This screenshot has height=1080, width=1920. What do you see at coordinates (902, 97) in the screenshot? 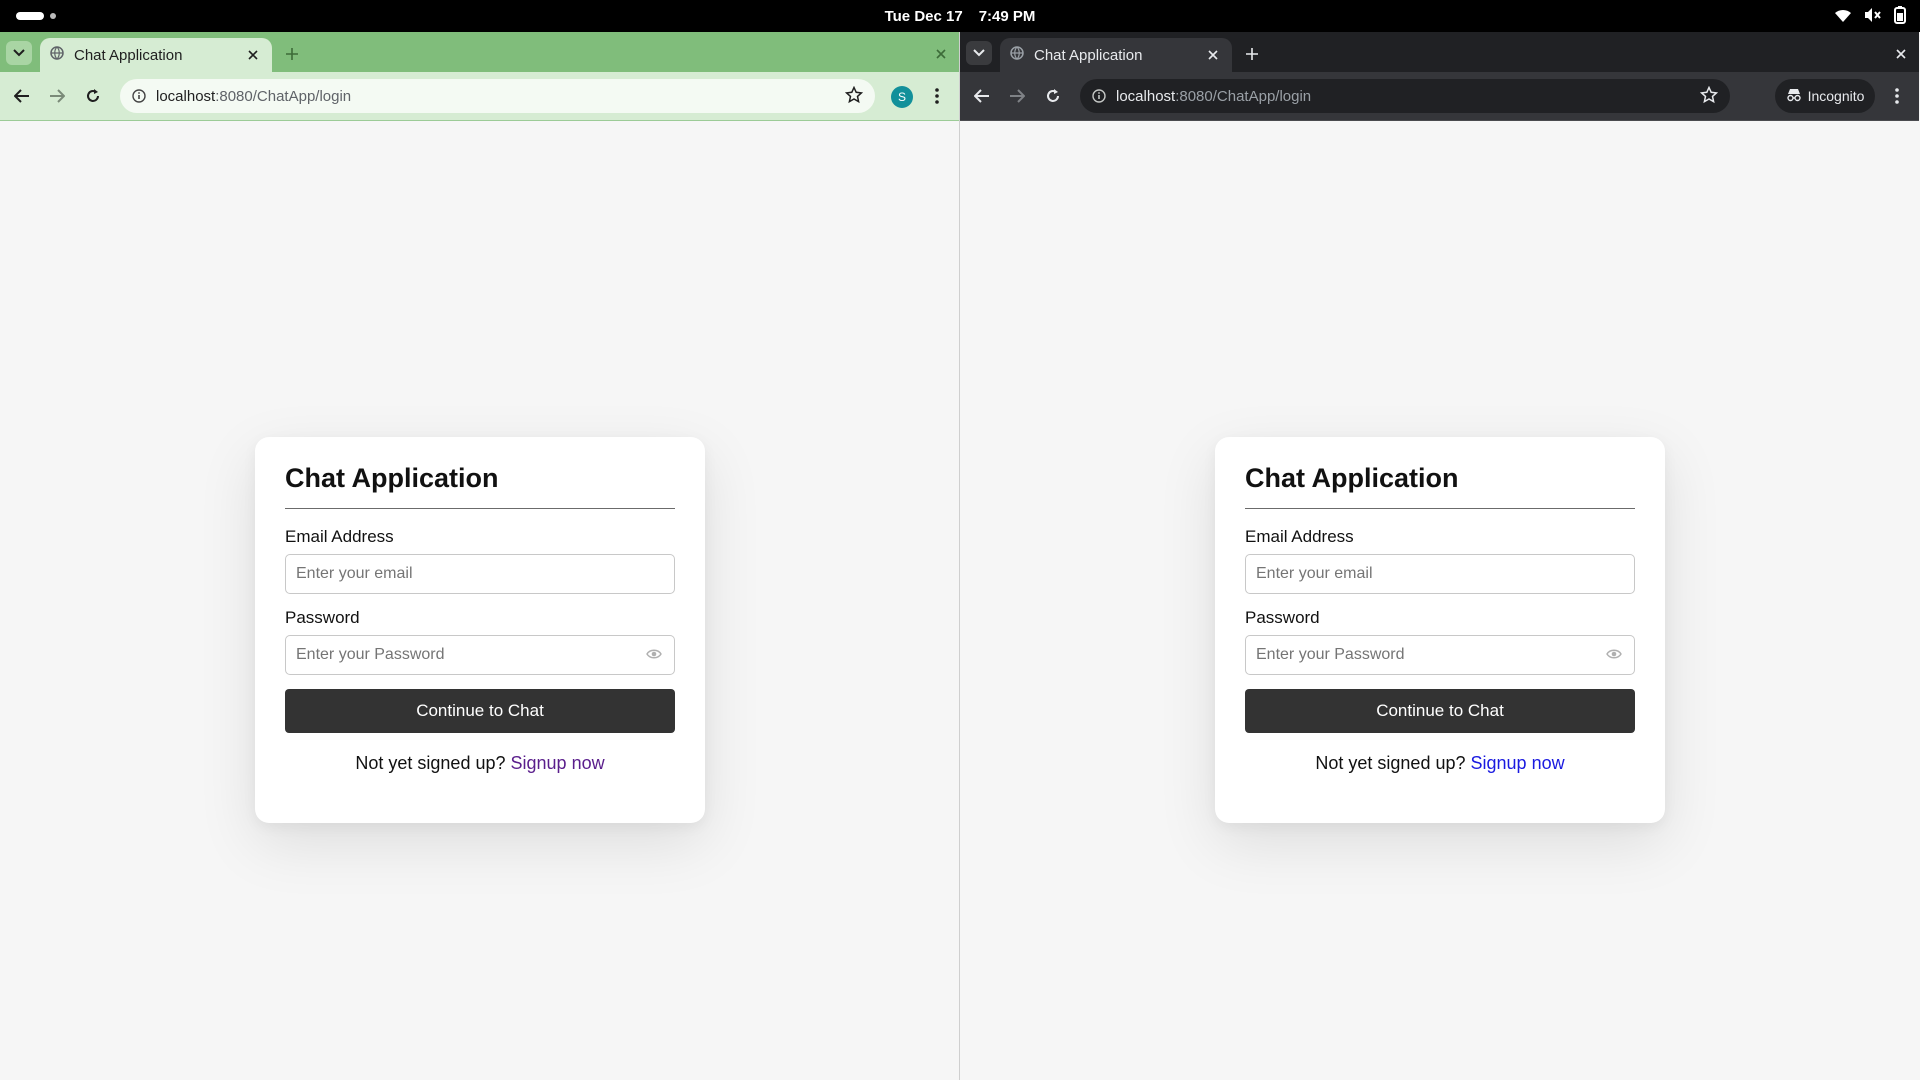
I see `profile-avatar: S` at bounding box center [902, 97].